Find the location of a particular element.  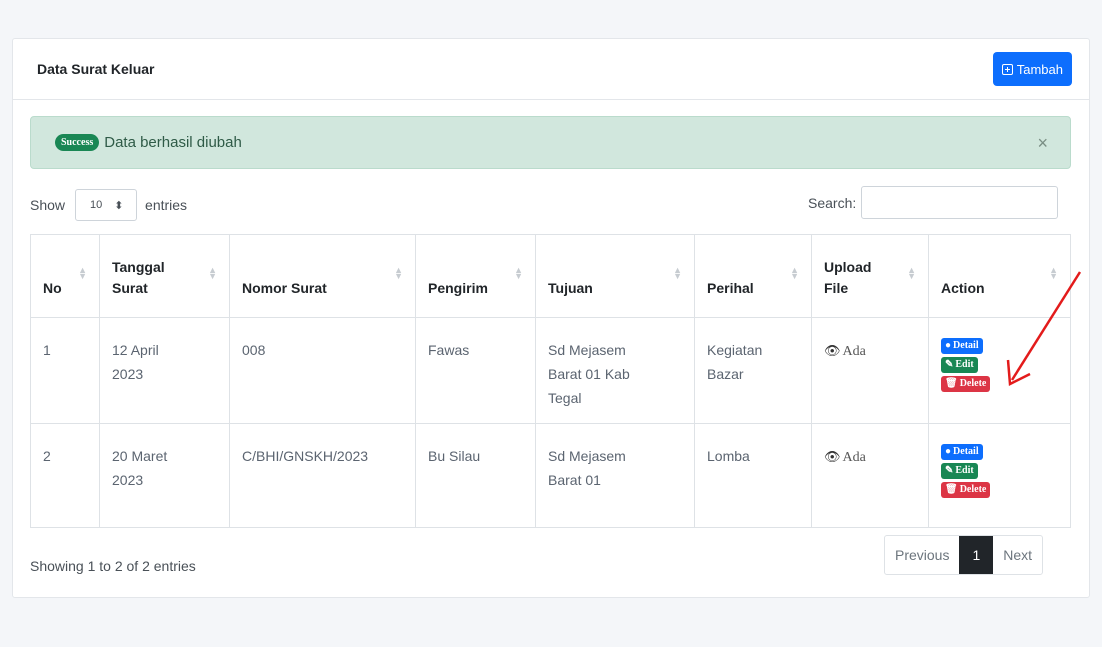

column-header-perihal: Perihal ▲ ▼ is located at coordinates (753, 276).